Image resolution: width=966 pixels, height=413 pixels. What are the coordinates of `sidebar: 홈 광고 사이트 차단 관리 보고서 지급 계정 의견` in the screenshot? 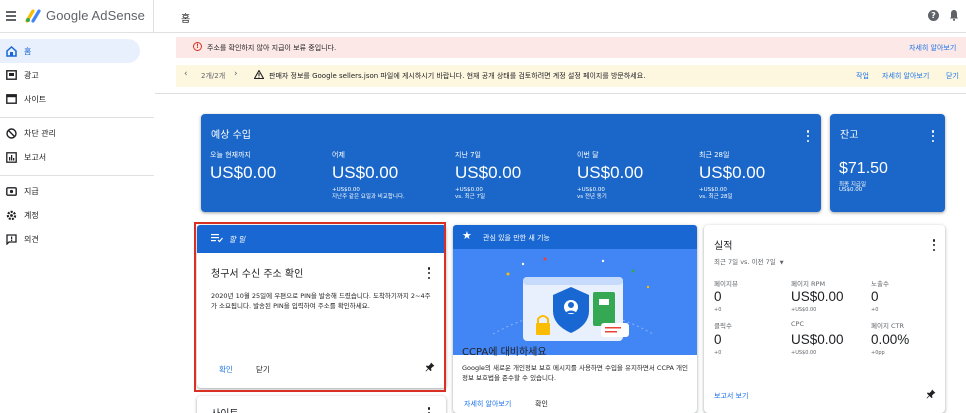 It's located at (77, 223).